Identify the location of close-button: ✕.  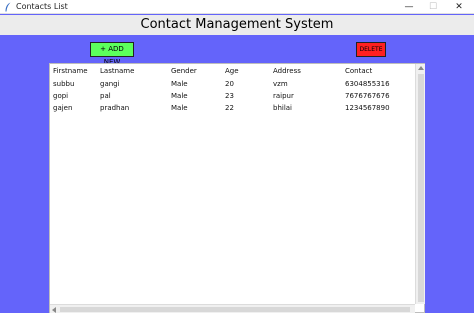
(459, 7).